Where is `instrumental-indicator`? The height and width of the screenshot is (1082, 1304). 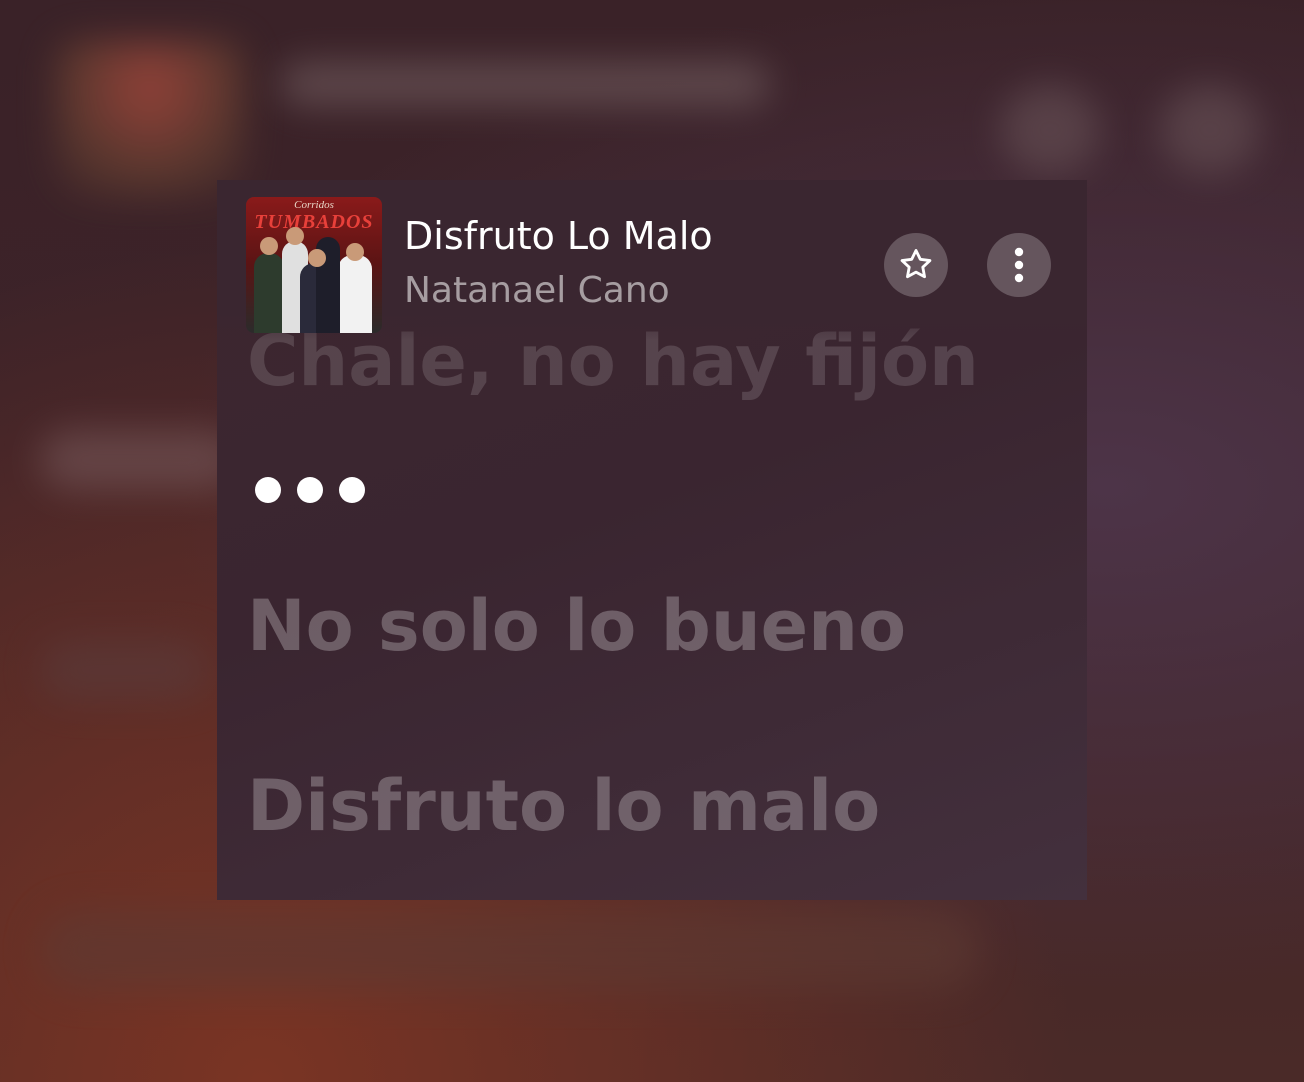 instrumental-indicator is located at coordinates (310, 490).